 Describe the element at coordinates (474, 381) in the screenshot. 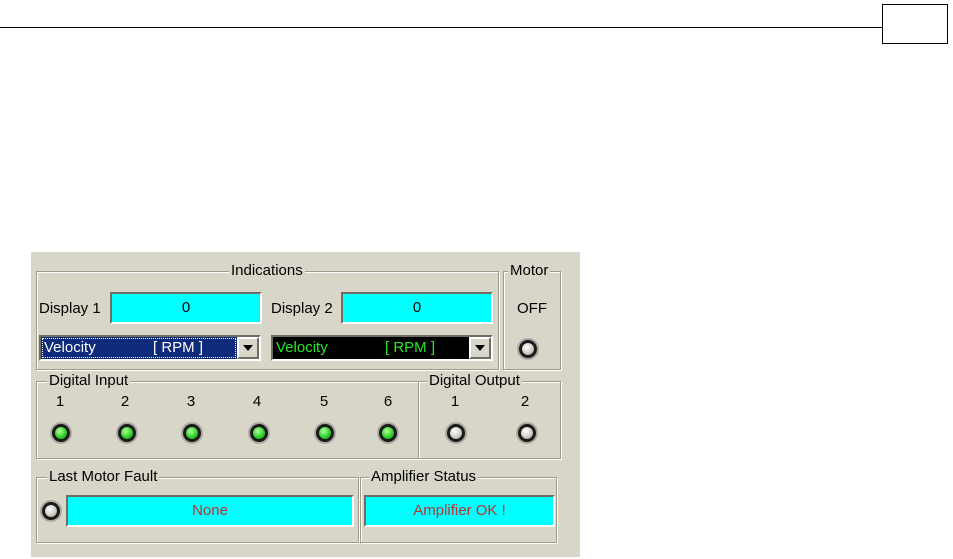

I see `digital-output-title: Digital Output` at that location.